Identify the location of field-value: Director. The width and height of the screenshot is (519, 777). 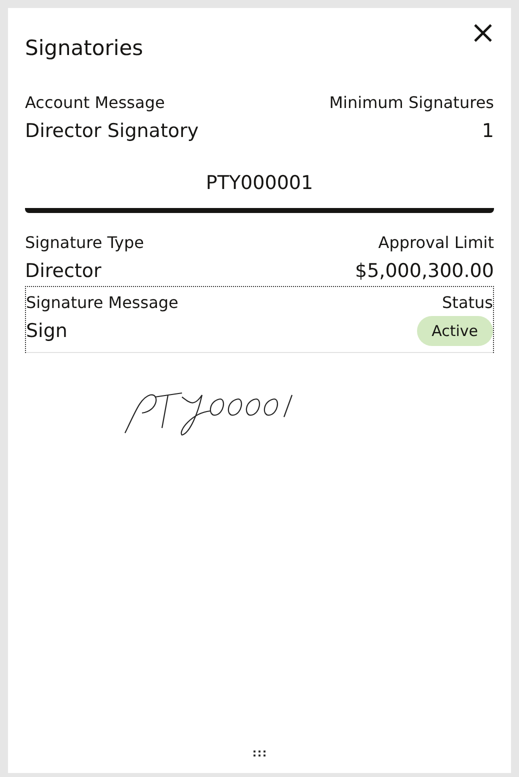
(63, 271).